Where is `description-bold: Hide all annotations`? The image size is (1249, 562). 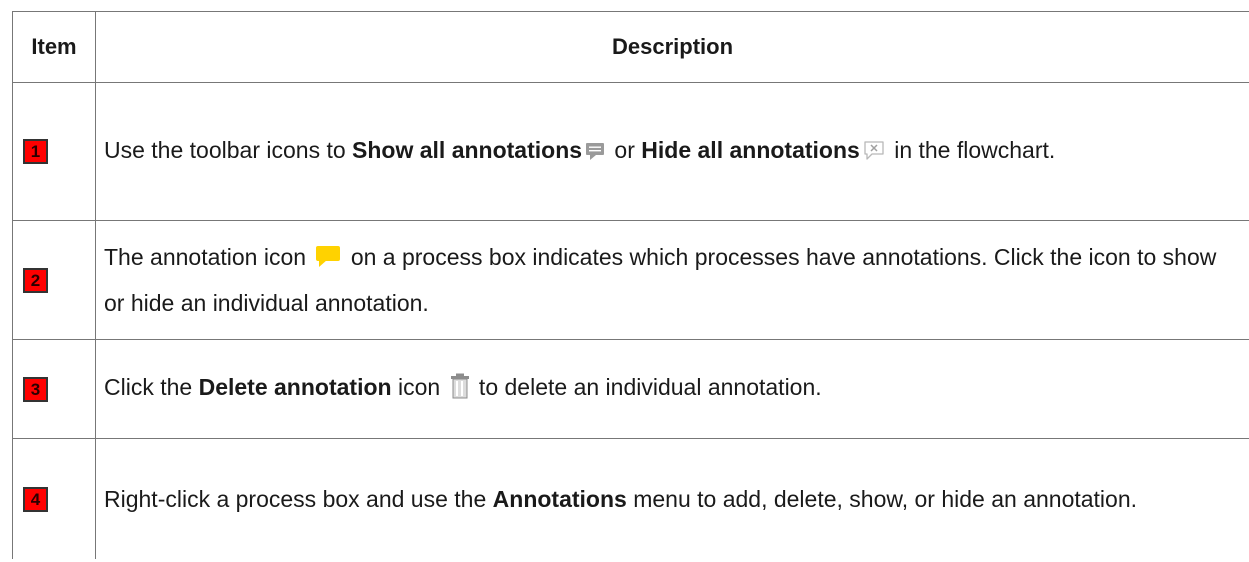 description-bold: Hide all annotations is located at coordinates (750, 149).